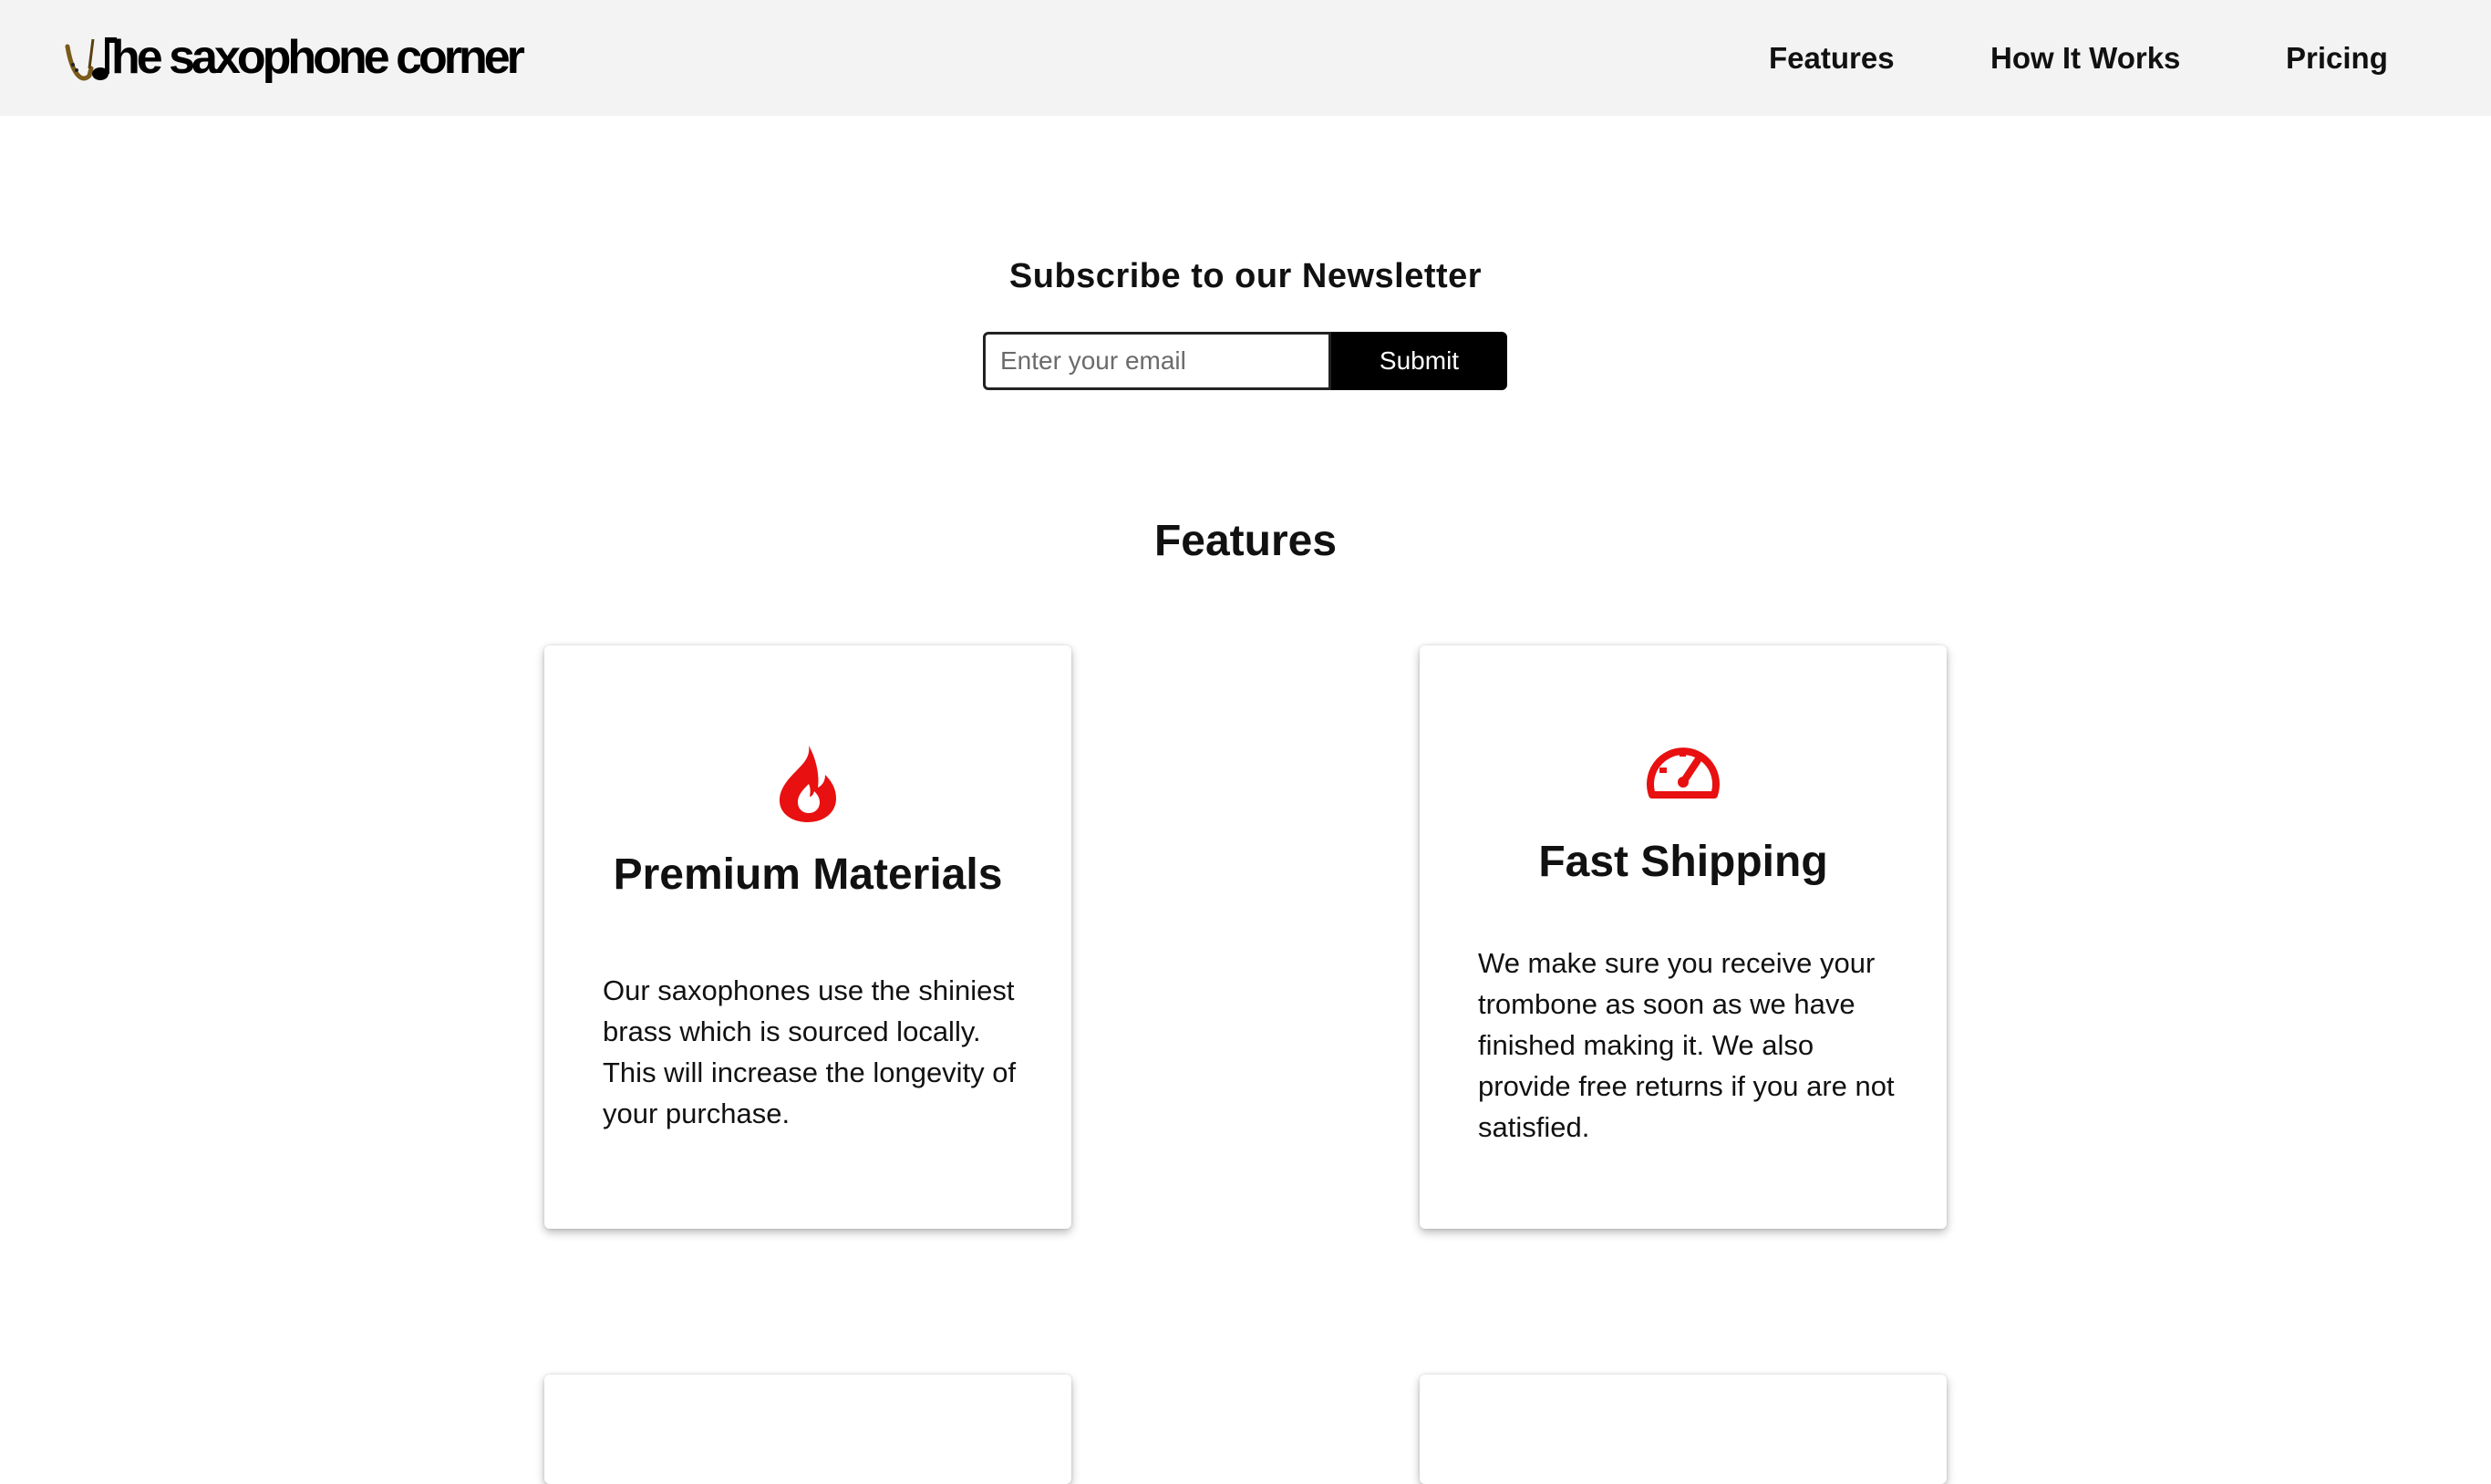 The height and width of the screenshot is (1484, 2491). I want to click on features-heading: Features, so click(1245, 541).